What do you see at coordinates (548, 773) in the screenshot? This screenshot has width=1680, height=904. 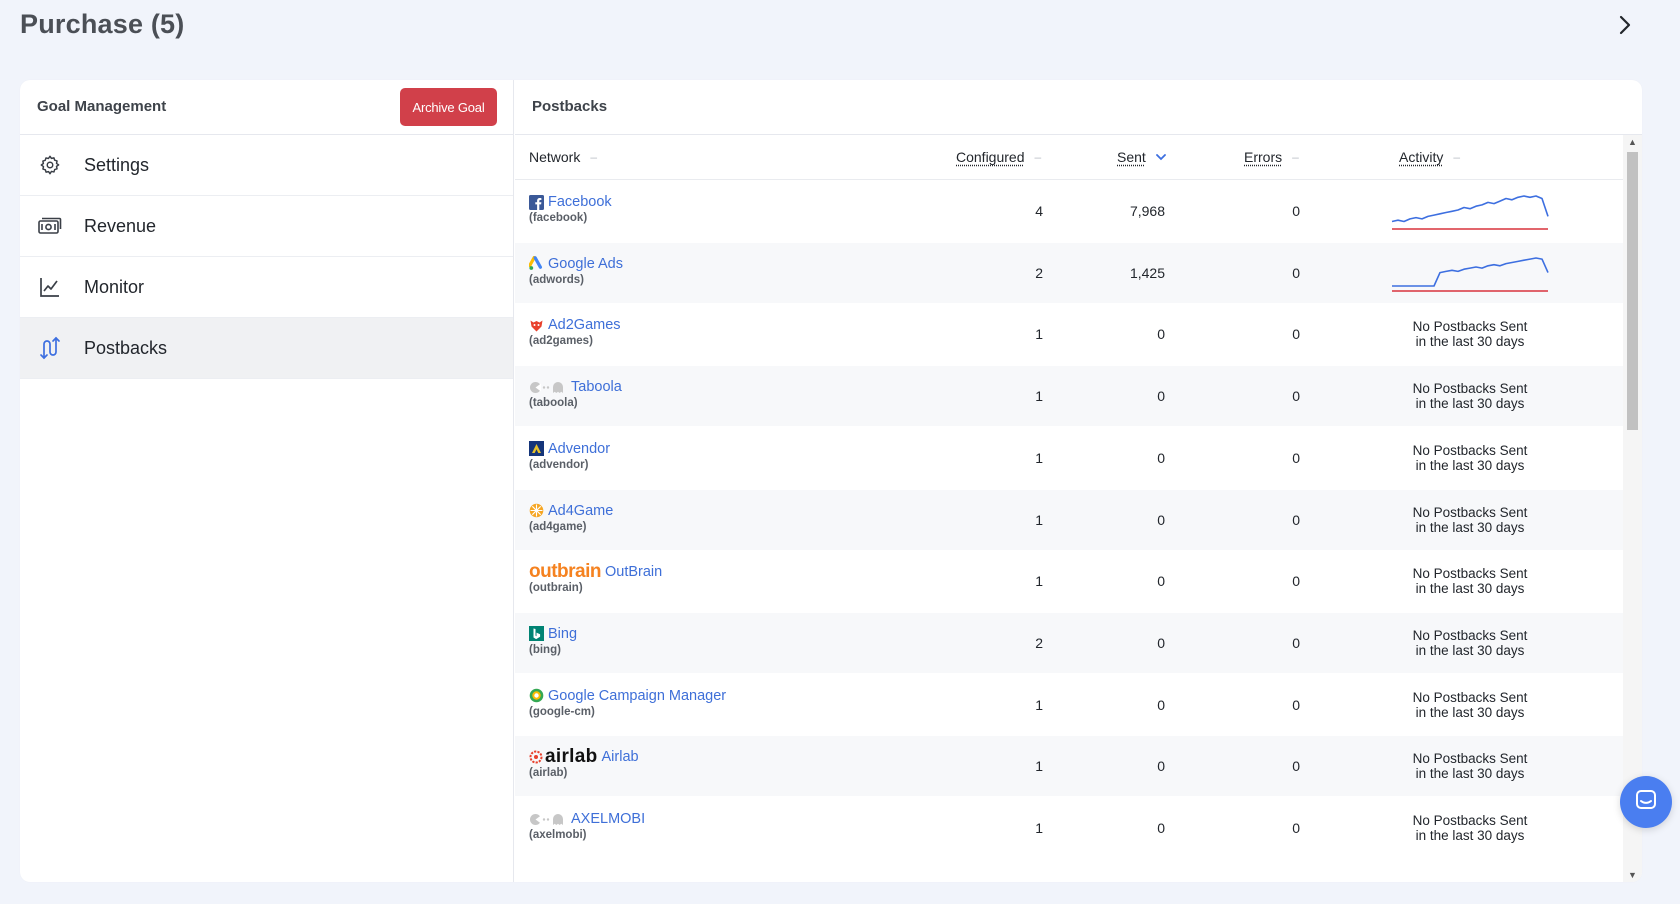 I see `network-code: (airlab)` at bounding box center [548, 773].